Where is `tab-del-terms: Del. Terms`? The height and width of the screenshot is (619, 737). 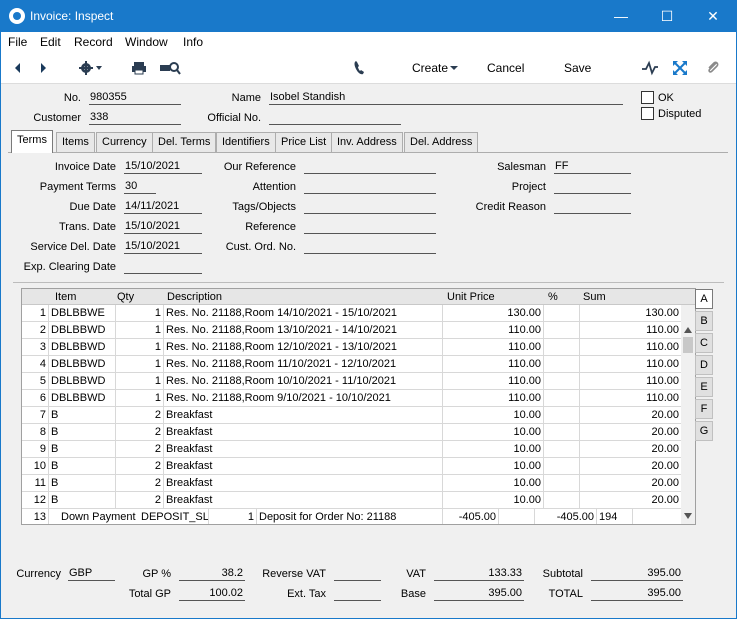 tab-del-terms: Del. Terms is located at coordinates (184, 142).